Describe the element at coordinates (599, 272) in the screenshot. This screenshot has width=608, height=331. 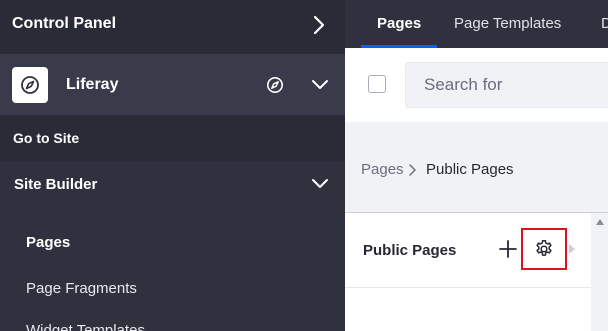
I see `scrollbar` at that location.